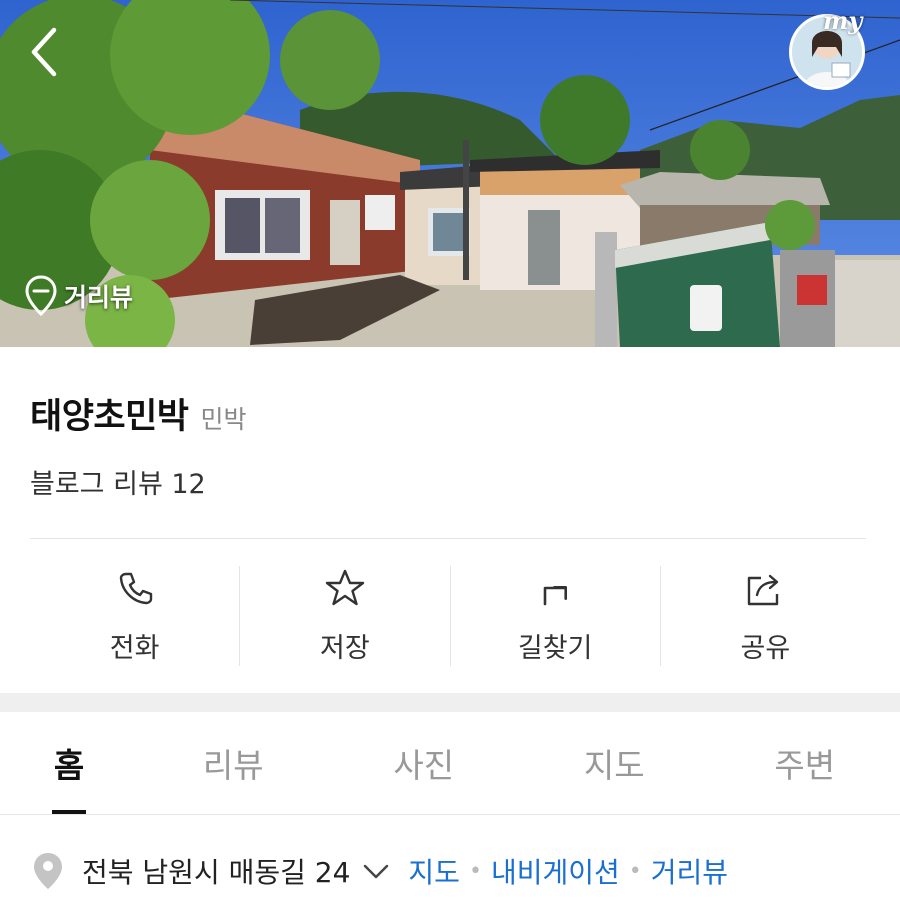 This screenshot has width=900, height=907. Describe the element at coordinates (763, 590) in the screenshot. I see `share-icon` at that location.